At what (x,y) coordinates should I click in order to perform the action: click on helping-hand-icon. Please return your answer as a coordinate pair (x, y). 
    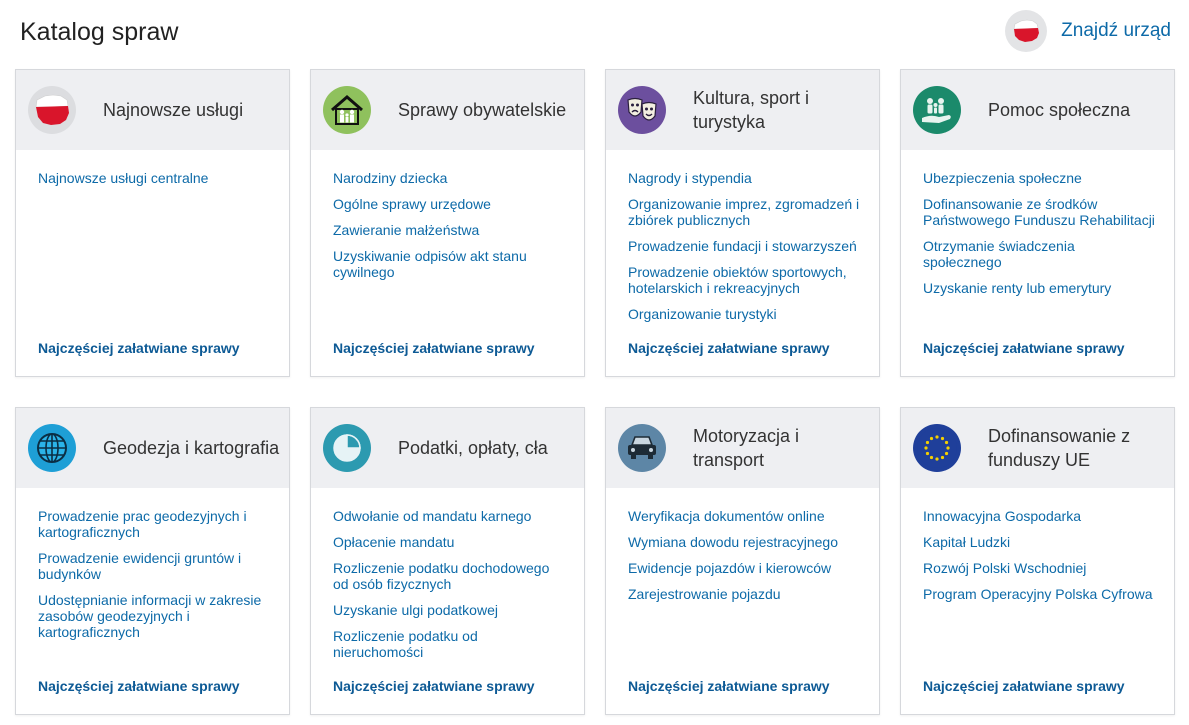
    Looking at the image, I should click on (937, 110).